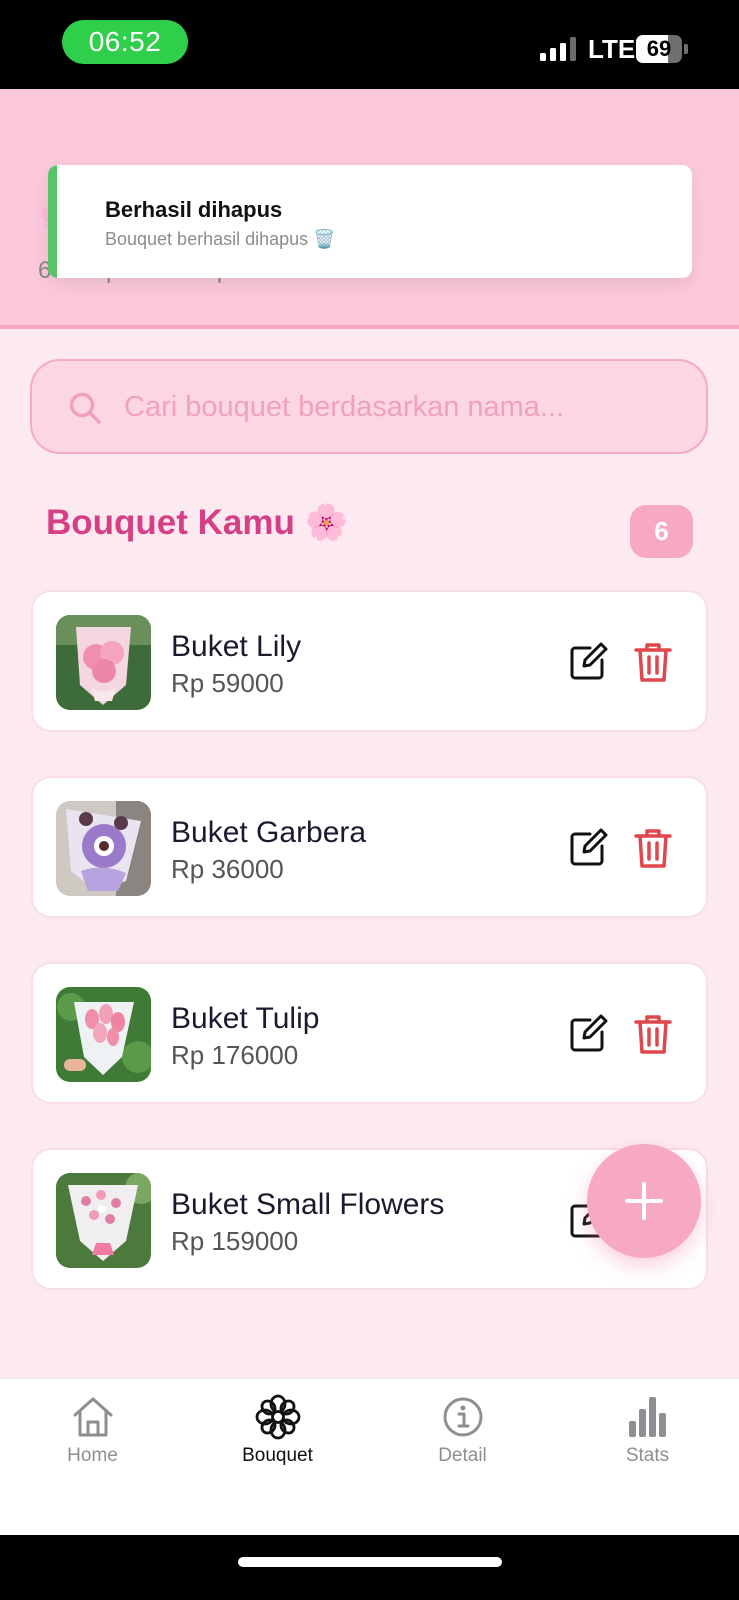 This screenshot has width=739, height=1600. I want to click on bouquet-card: Buket Lily Rp 59000, so click(369, 661).